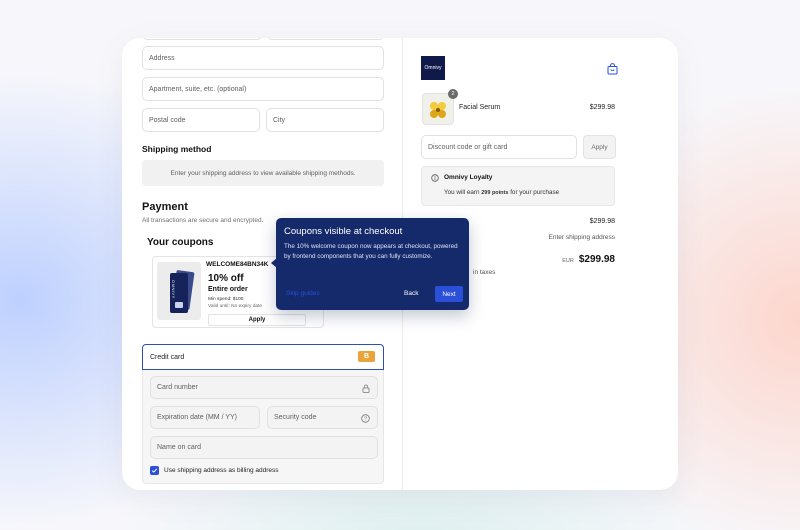 Image resolution: width=800 pixels, height=530 pixels. I want to click on lock-icon, so click(366, 388).